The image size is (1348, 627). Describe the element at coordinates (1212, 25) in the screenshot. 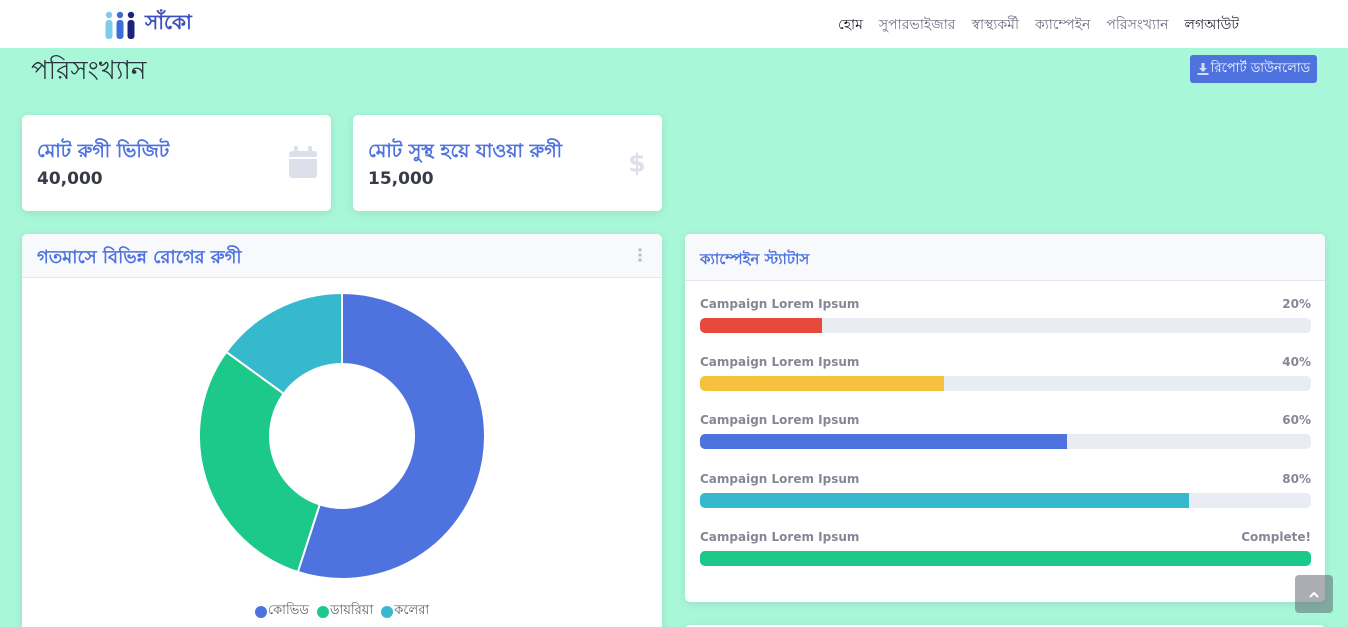

I see `nav-link-logout: লগআউট` at that location.